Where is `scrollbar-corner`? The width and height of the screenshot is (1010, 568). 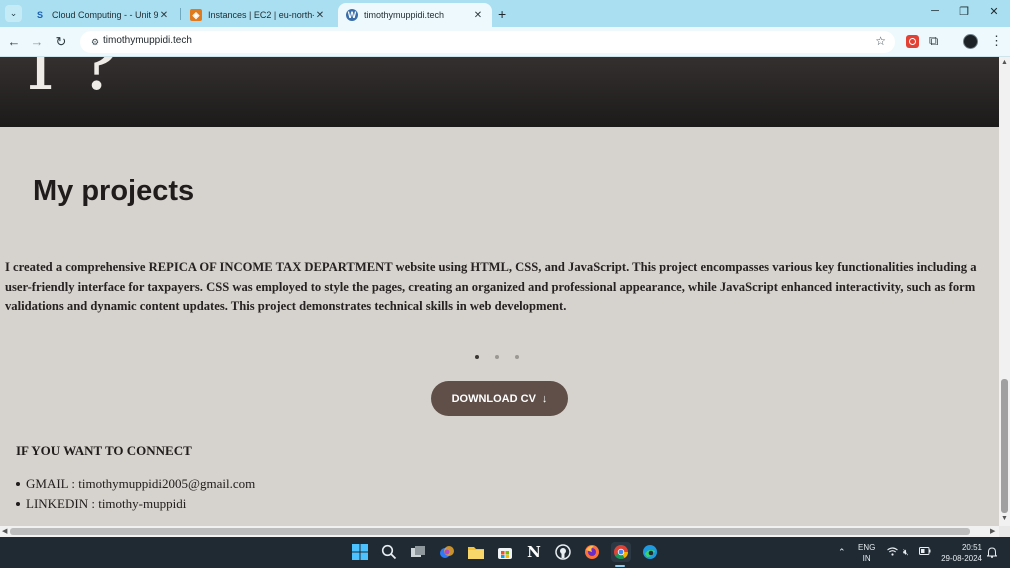
scrollbar-corner is located at coordinates (1004, 531).